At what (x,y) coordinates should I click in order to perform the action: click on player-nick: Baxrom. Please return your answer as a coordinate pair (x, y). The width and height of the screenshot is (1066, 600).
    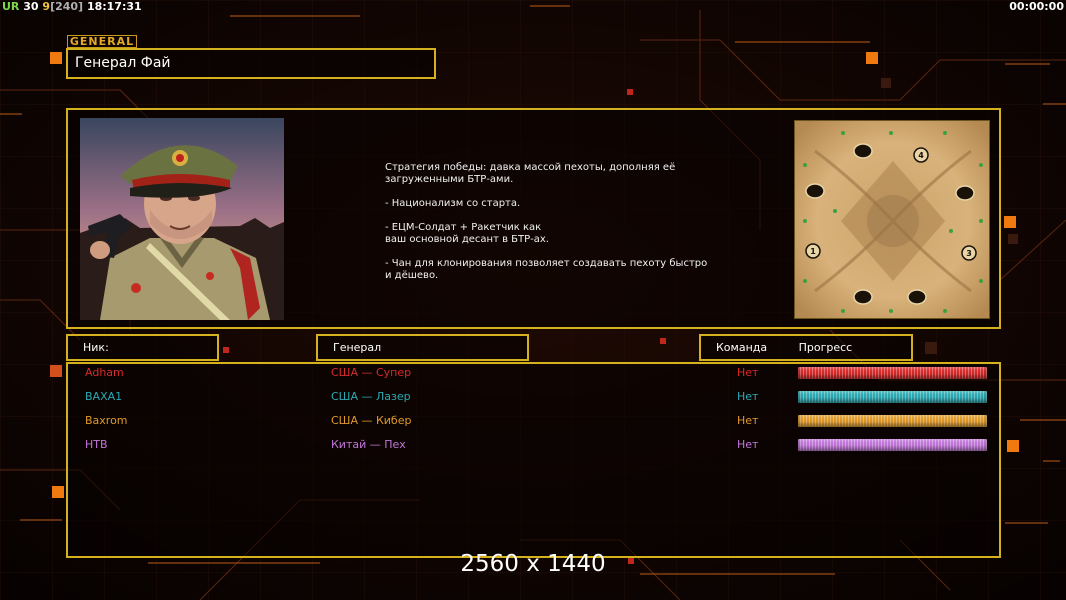
    Looking at the image, I should click on (106, 420).